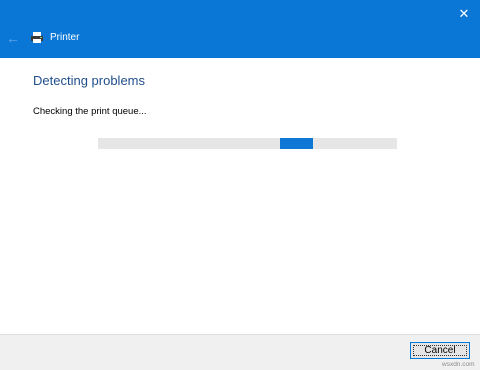 This screenshot has width=480, height=370. What do you see at coordinates (37, 37) in the screenshot?
I see `printer-icon` at bounding box center [37, 37].